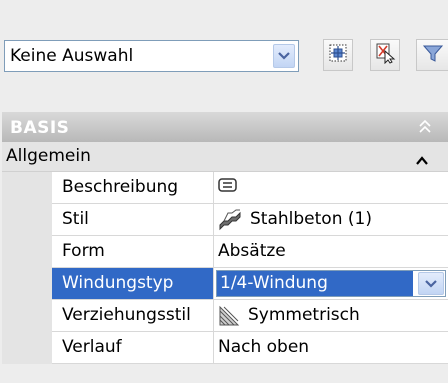 Image resolution: width=448 pixels, height=383 pixels. What do you see at coordinates (228, 187) in the screenshot?
I see `description-icon` at bounding box center [228, 187].